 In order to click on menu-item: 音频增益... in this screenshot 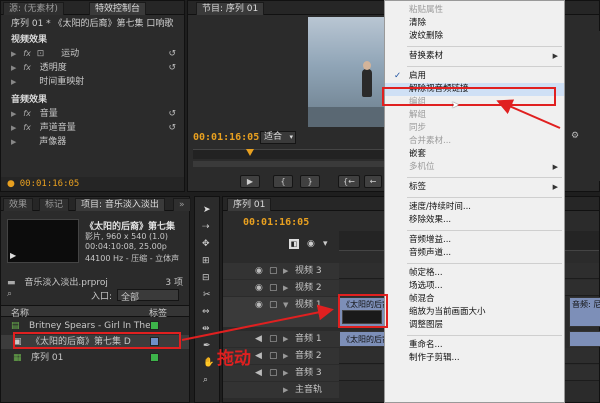, I will do `click(474, 240)`.